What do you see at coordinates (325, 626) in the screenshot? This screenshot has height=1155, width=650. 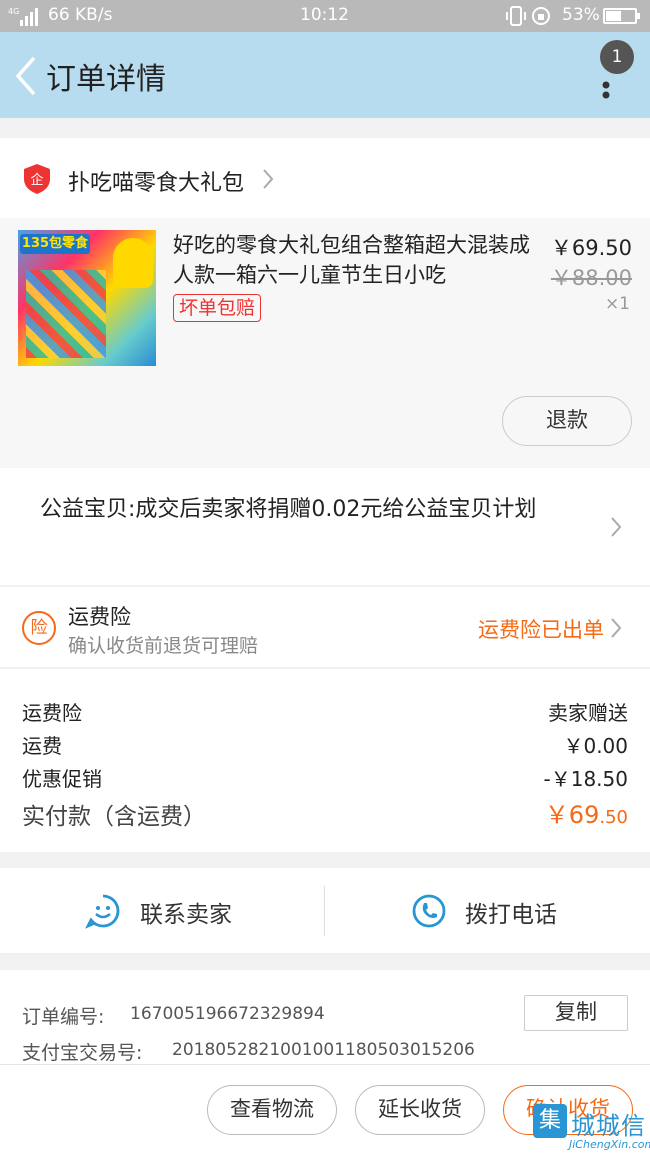 I see `shipping-insurance-row: 险 运费险 确认收货前退货可理赔 运费险已出单` at bounding box center [325, 626].